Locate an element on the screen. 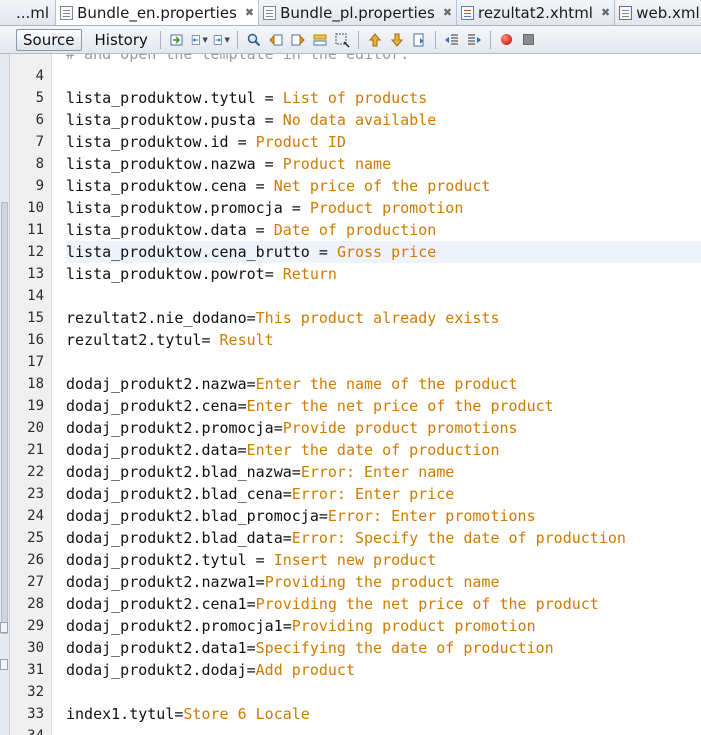  find-icon is located at coordinates (254, 40).